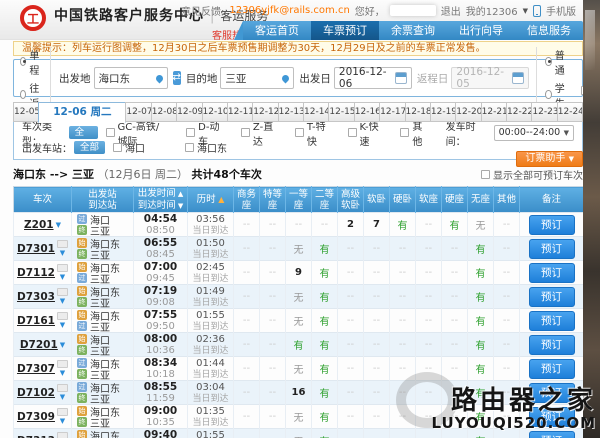 The width and height of the screenshot is (600, 438). What do you see at coordinates (428, 199) in the screenshot?
I see `col-header-11: 软座` at bounding box center [428, 199].